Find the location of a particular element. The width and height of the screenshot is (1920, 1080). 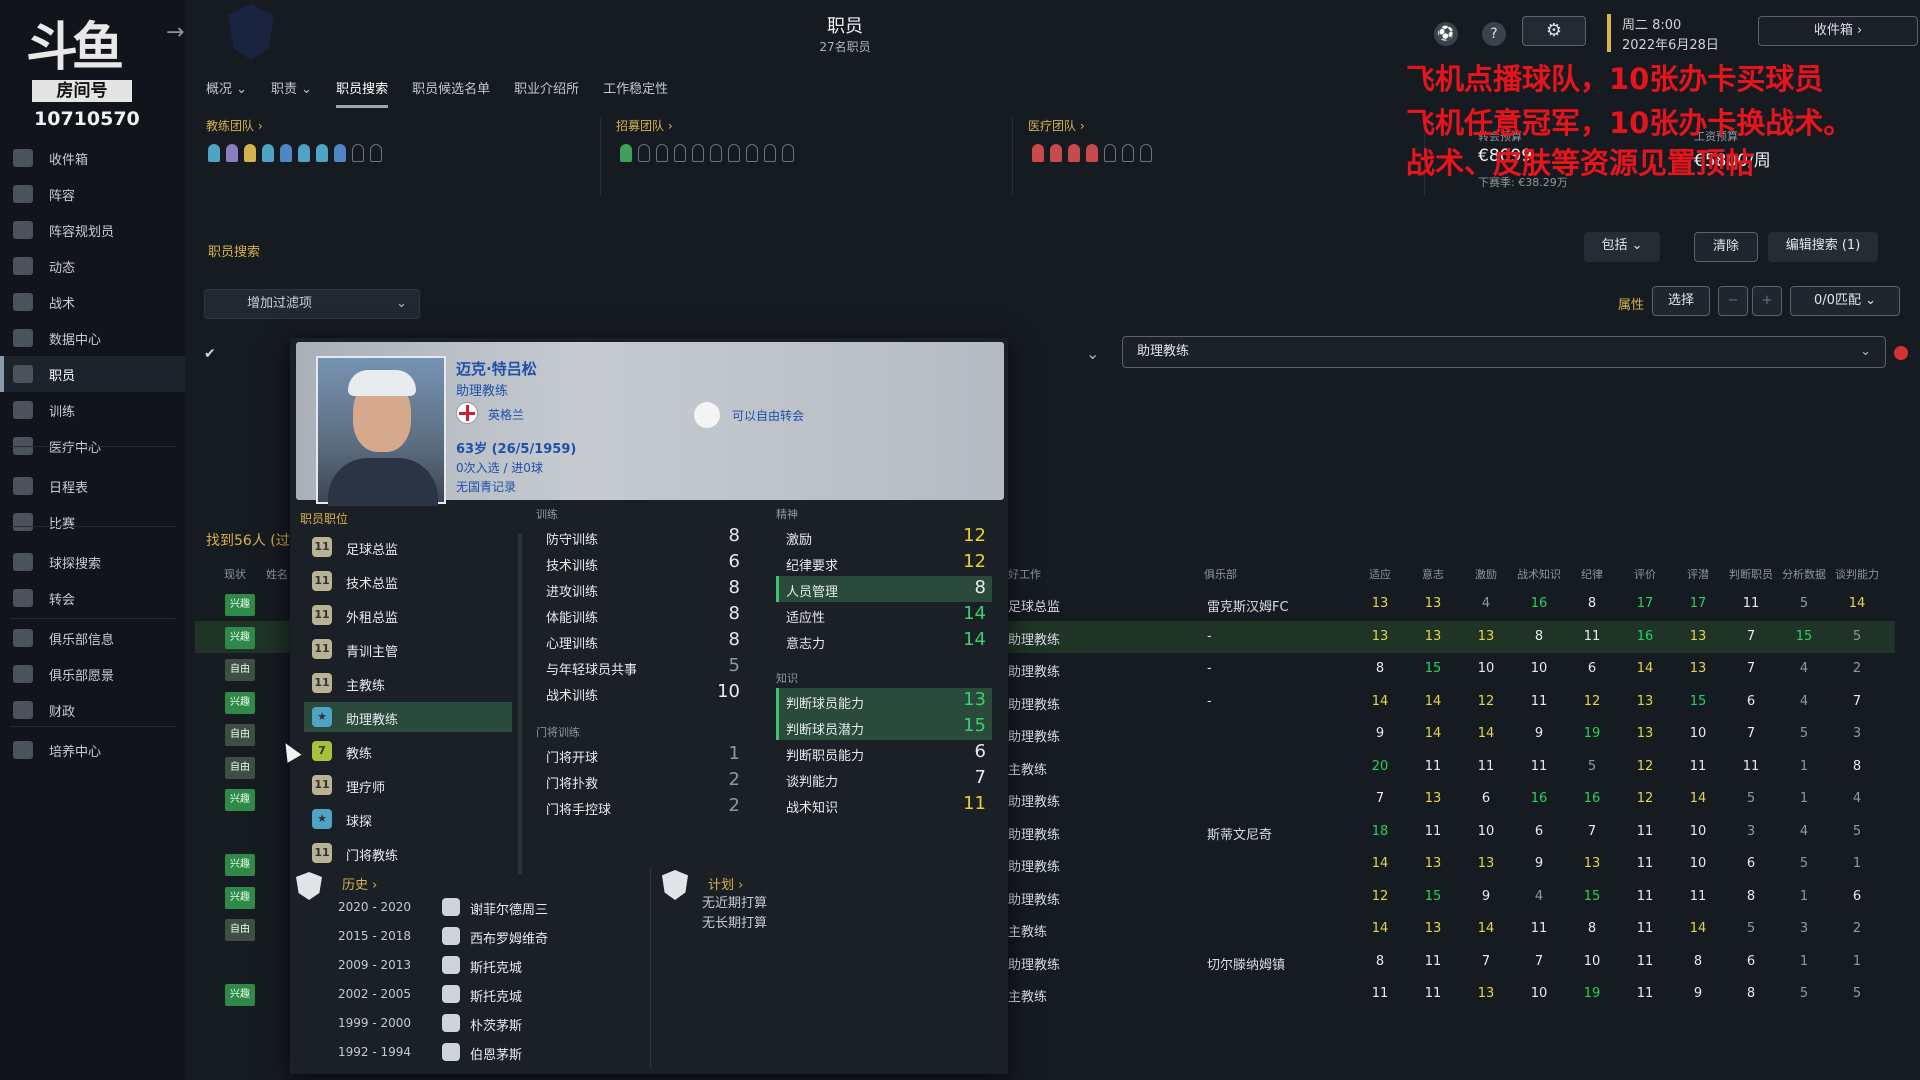

attribute-row: 战术训练 10 is located at coordinates (641, 693).